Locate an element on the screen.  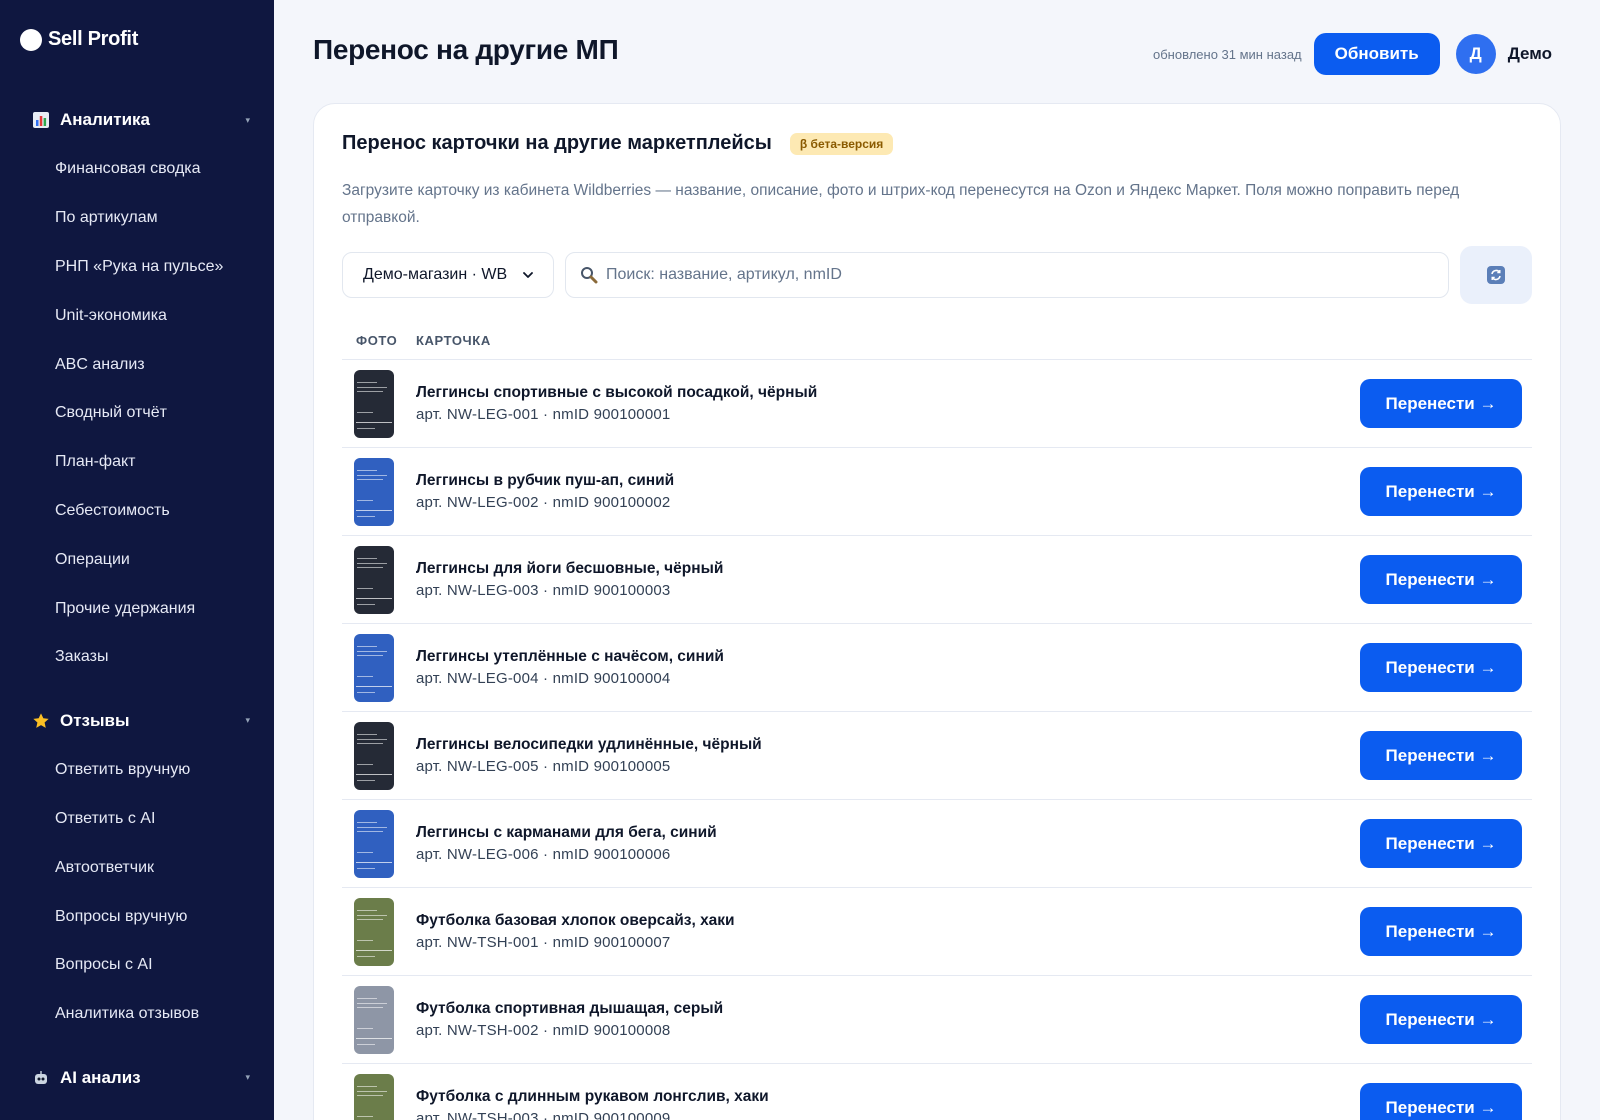
sidebar-item: Сводный отчёт is located at coordinates (137, 413).